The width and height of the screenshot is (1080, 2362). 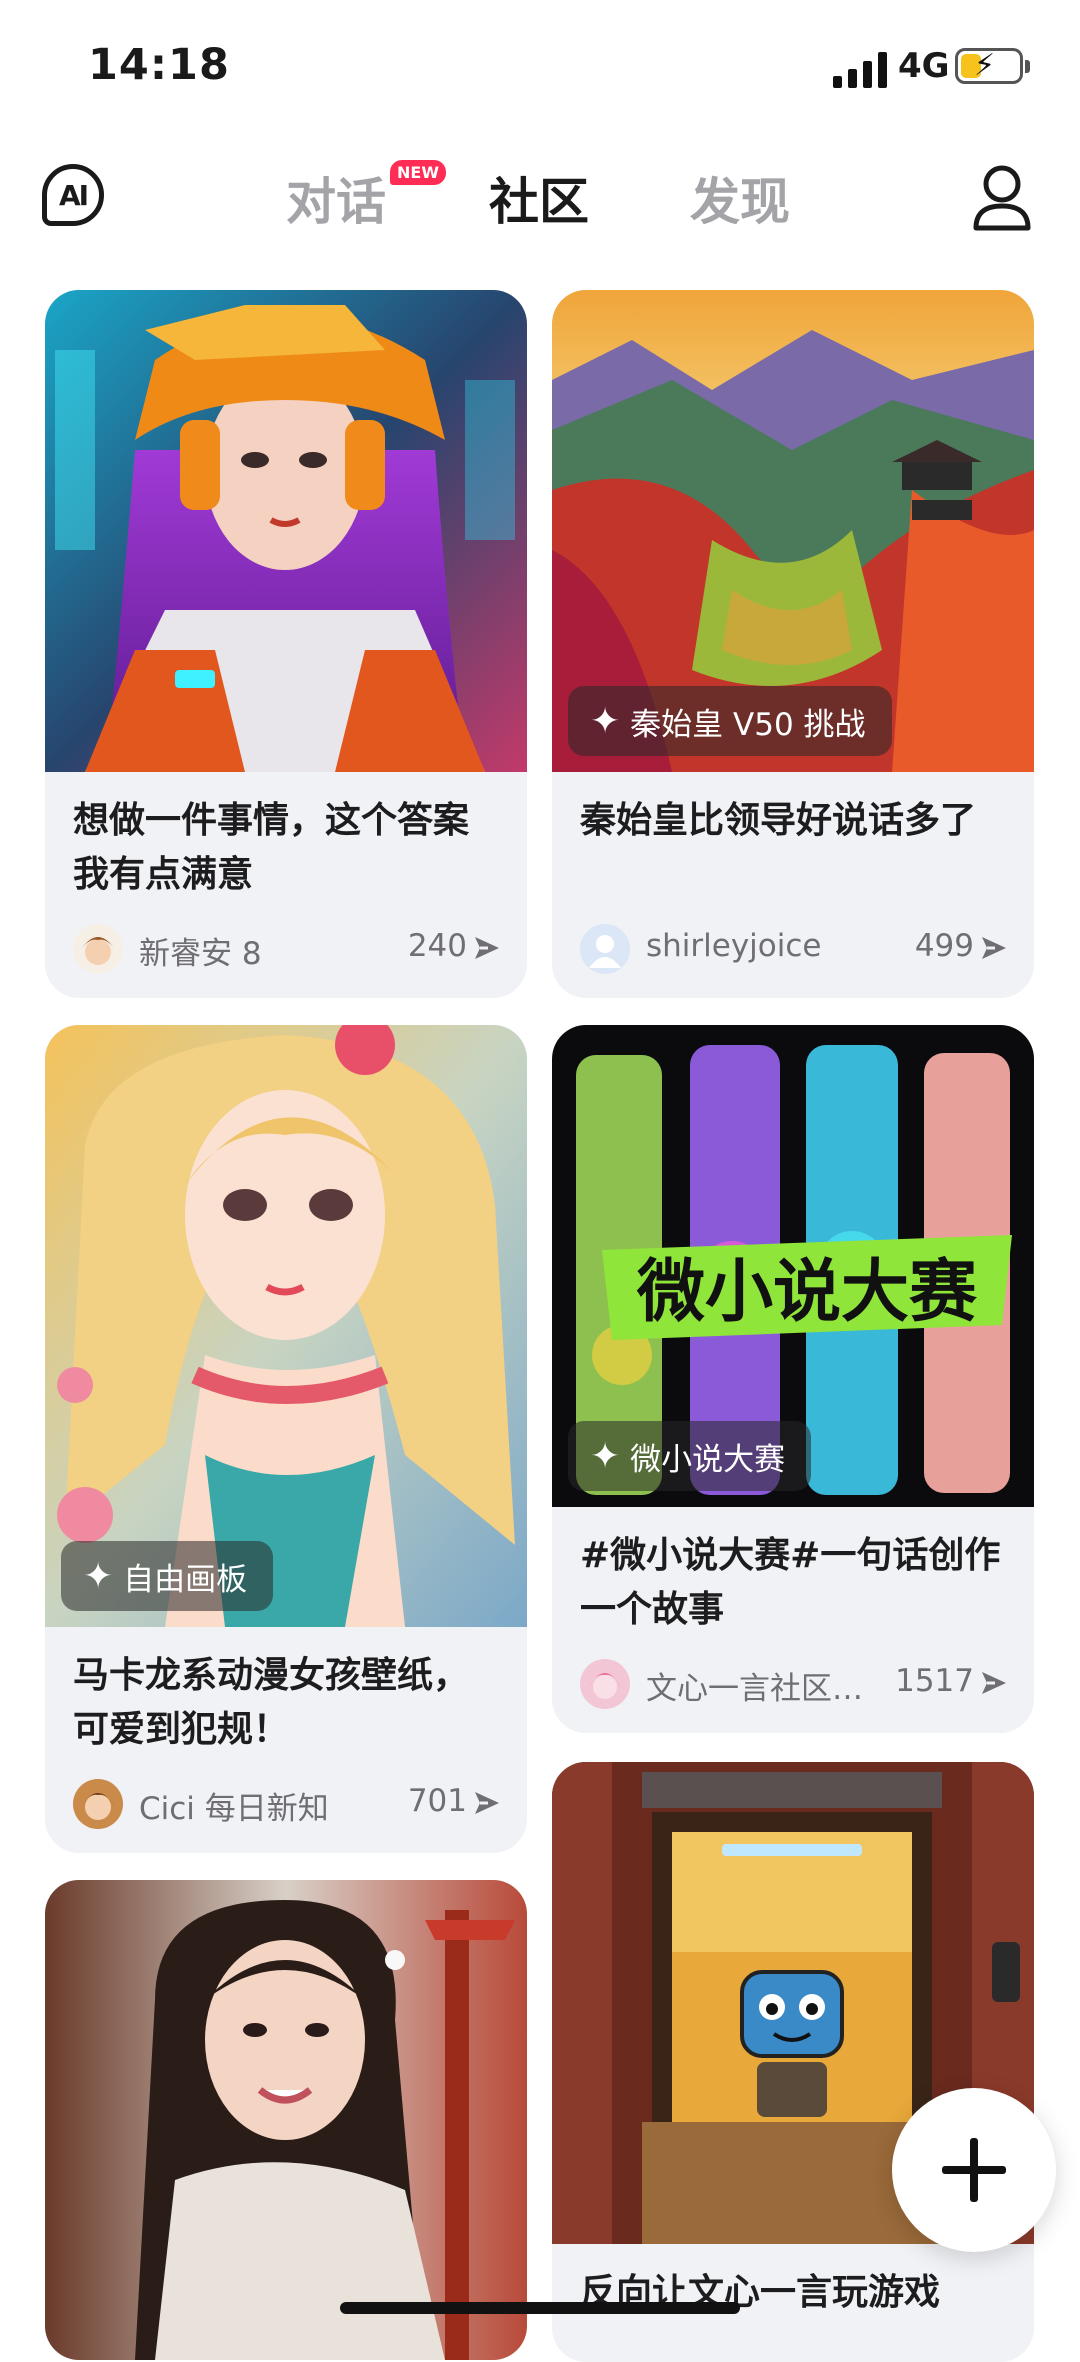 I want to click on poster-title: 微小说大赛, so click(x=807, y=1292).